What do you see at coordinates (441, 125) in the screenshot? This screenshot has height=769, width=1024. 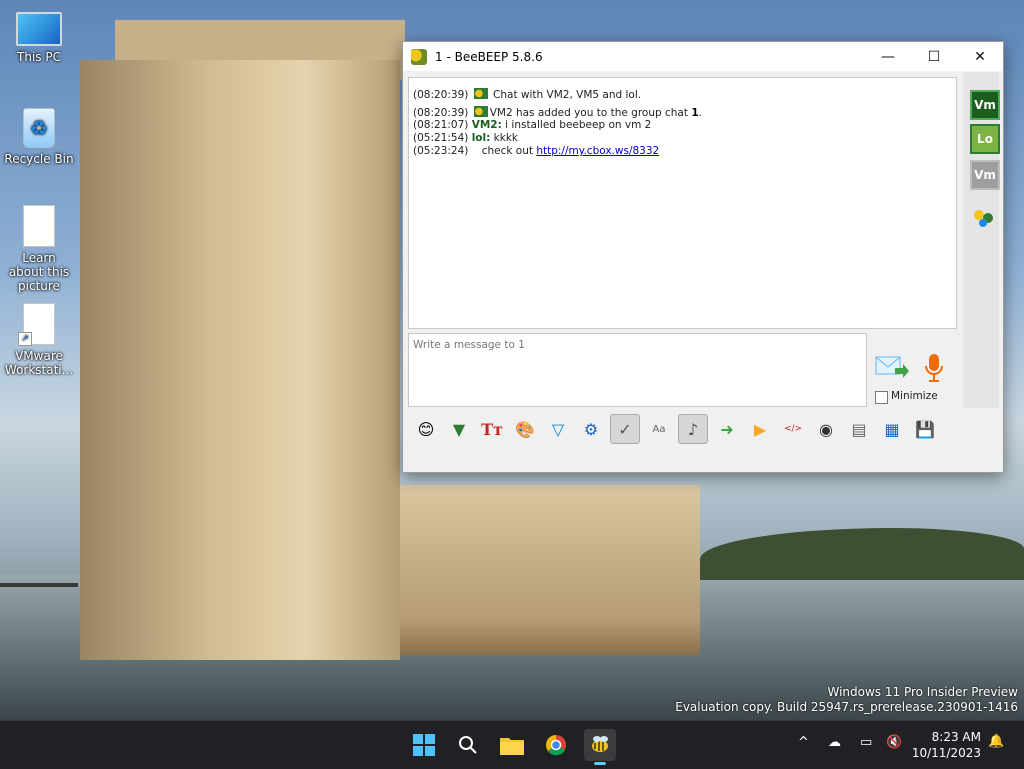 I see `message-time: (08:21:07)` at bounding box center [441, 125].